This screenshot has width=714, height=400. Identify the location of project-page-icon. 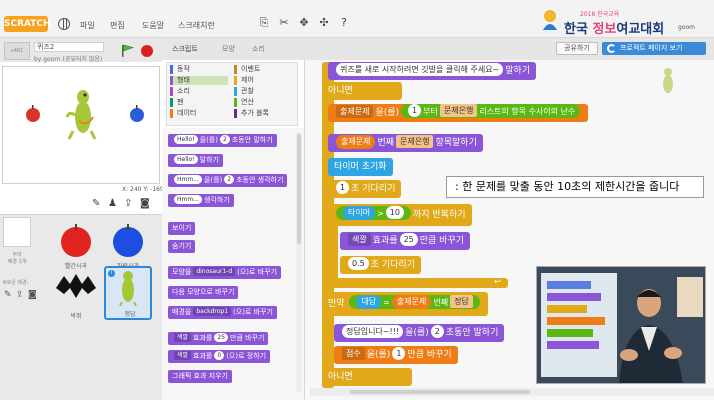
(611, 48).